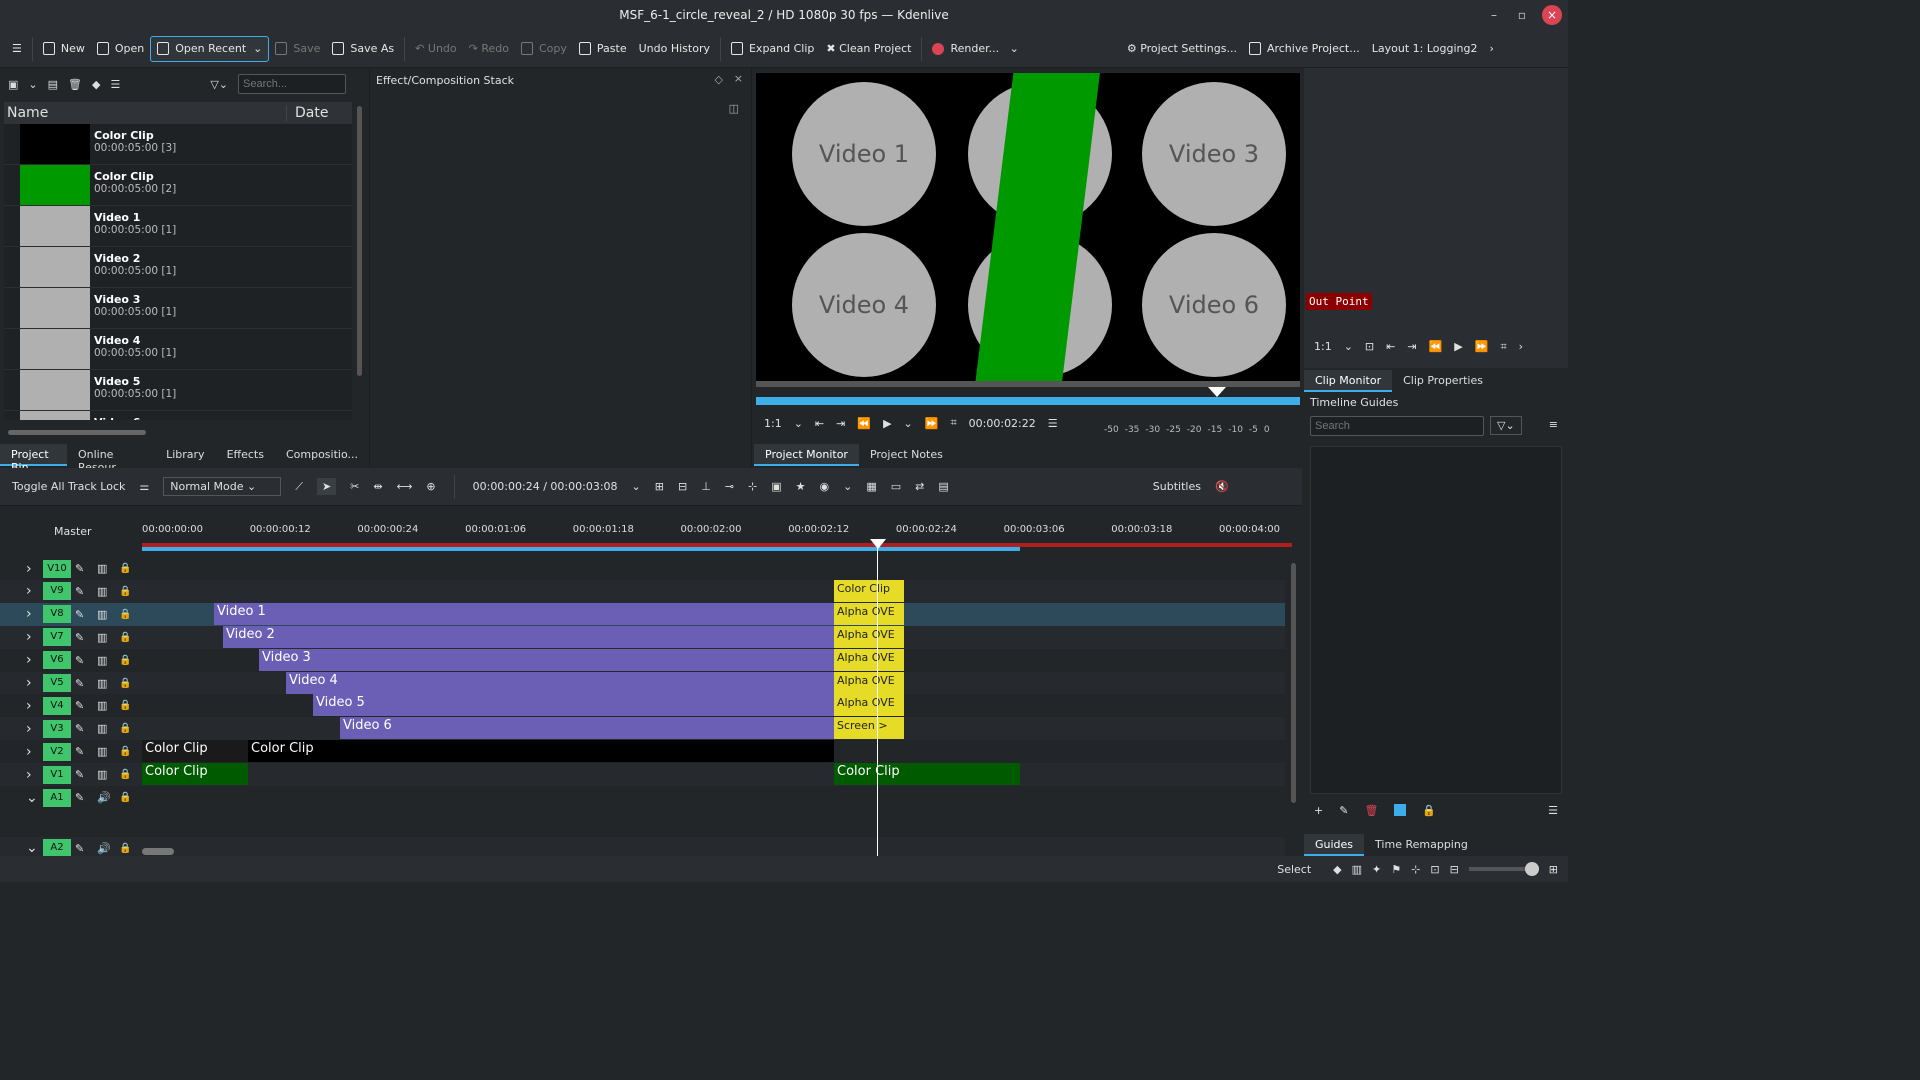 The image size is (1920, 1080). I want to click on subtitle-icon: ▤, so click(943, 486).